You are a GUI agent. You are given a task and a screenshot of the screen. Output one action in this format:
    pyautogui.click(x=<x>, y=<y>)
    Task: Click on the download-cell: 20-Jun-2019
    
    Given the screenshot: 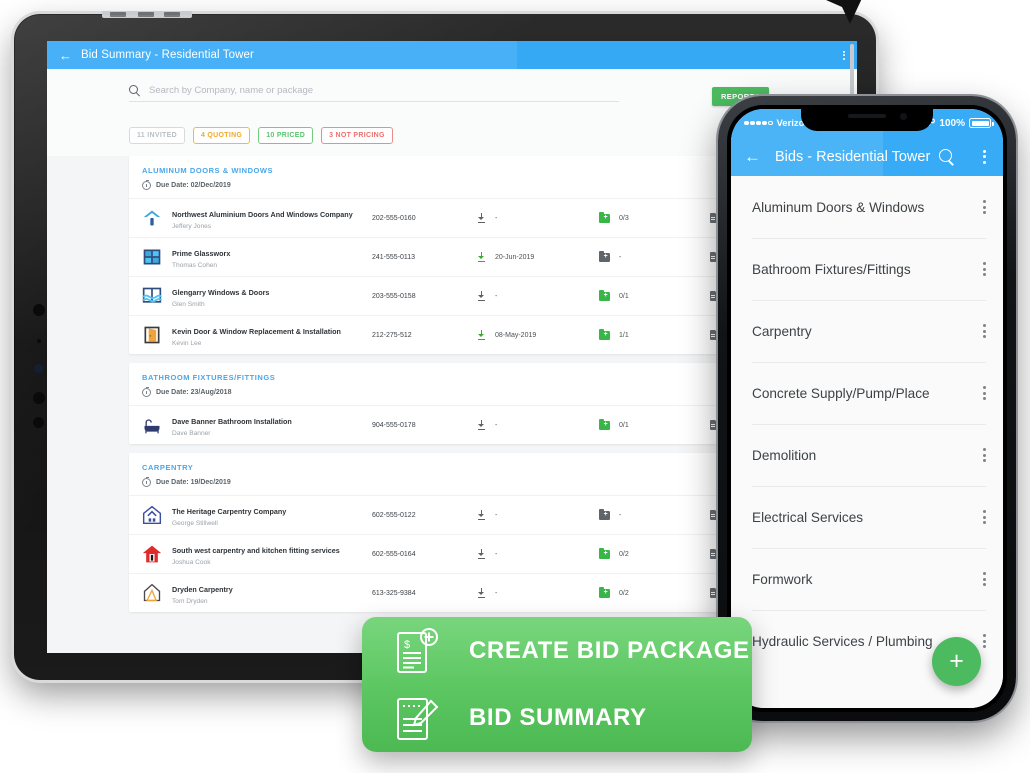 What is the action you would take?
    pyautogui.click(x=538, y=257)
    